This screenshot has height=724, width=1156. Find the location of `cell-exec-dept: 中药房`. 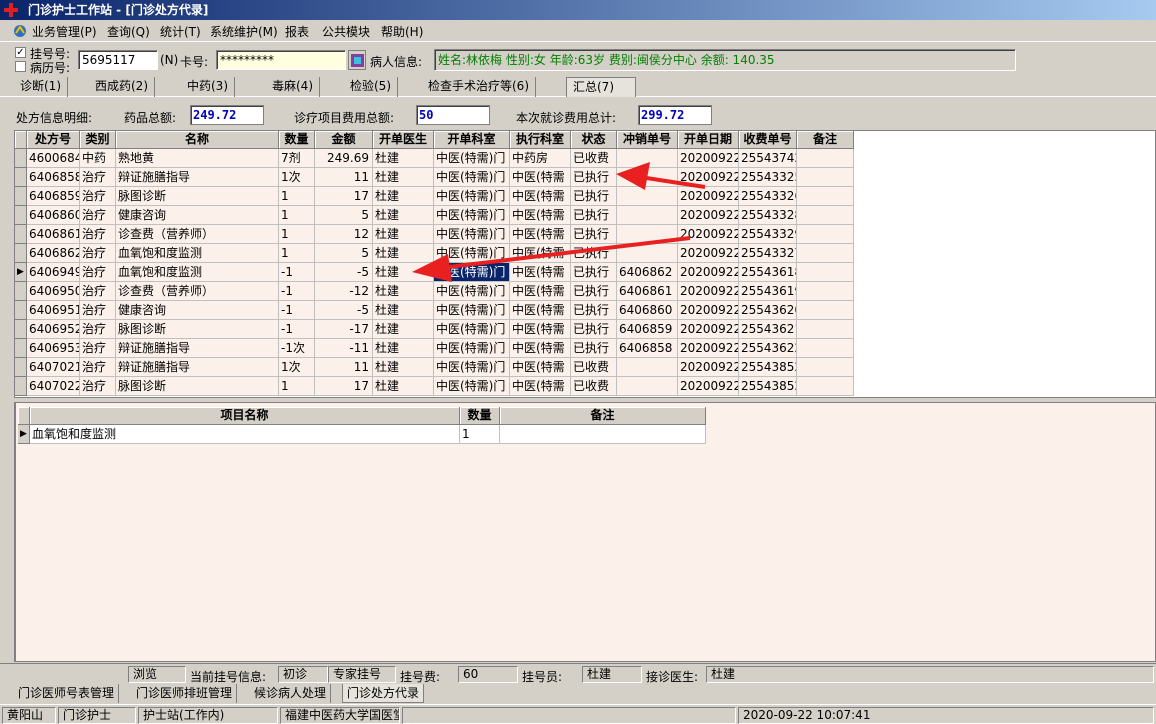

cell-exec-dept: 中药房 is located at coordinates (540, 158).